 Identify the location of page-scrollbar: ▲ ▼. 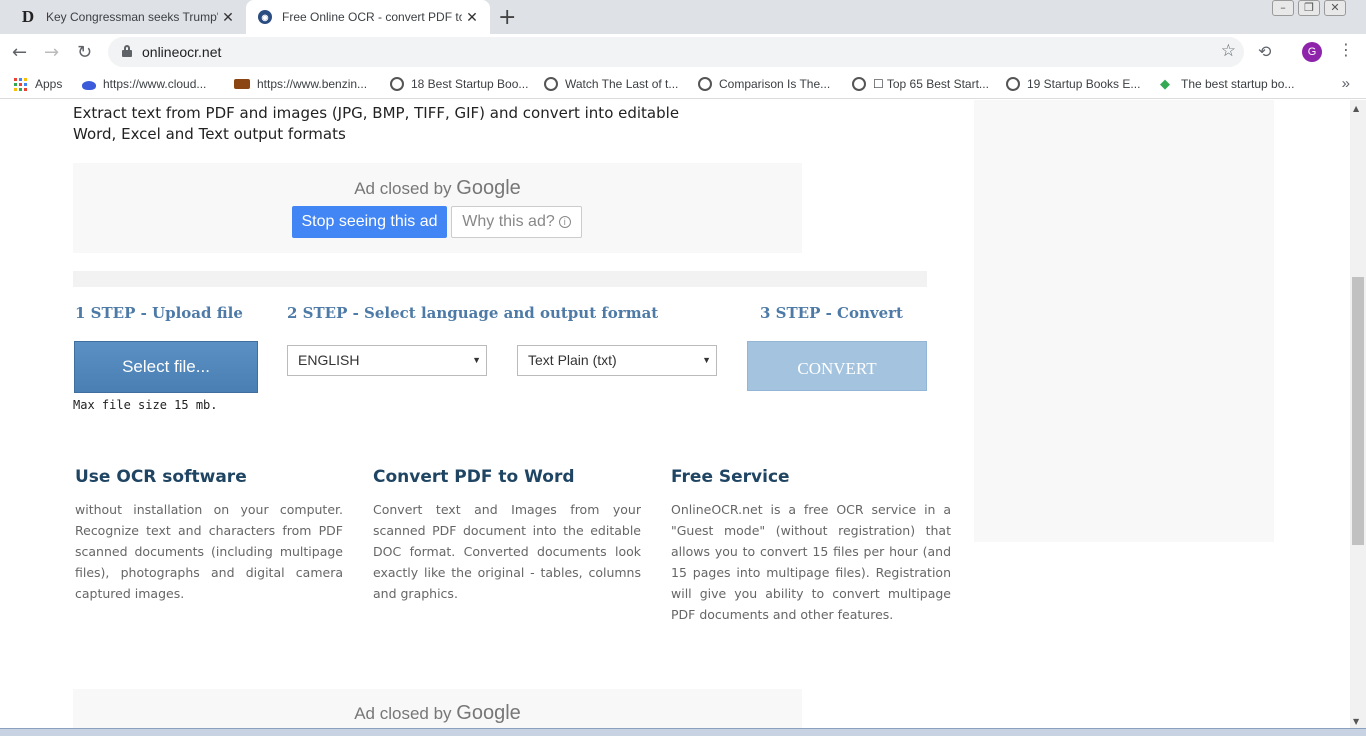
(1358, 414).